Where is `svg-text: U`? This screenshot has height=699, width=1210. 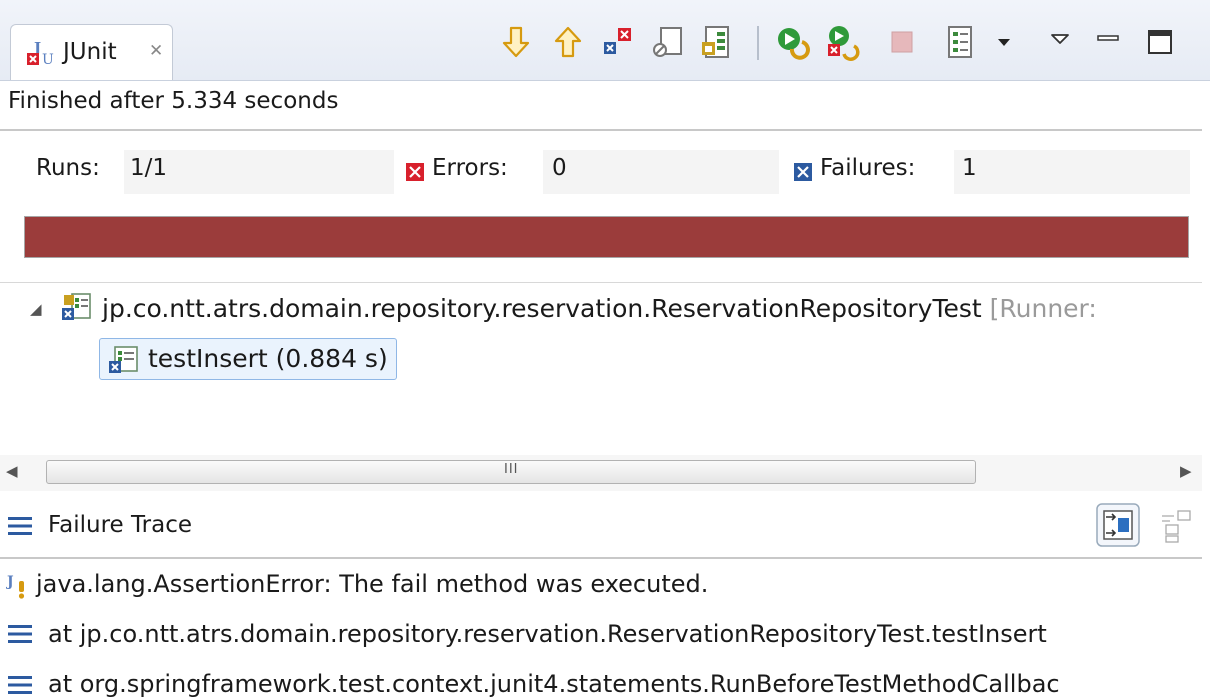
svg-text: U is located at coordinates (48, 60).